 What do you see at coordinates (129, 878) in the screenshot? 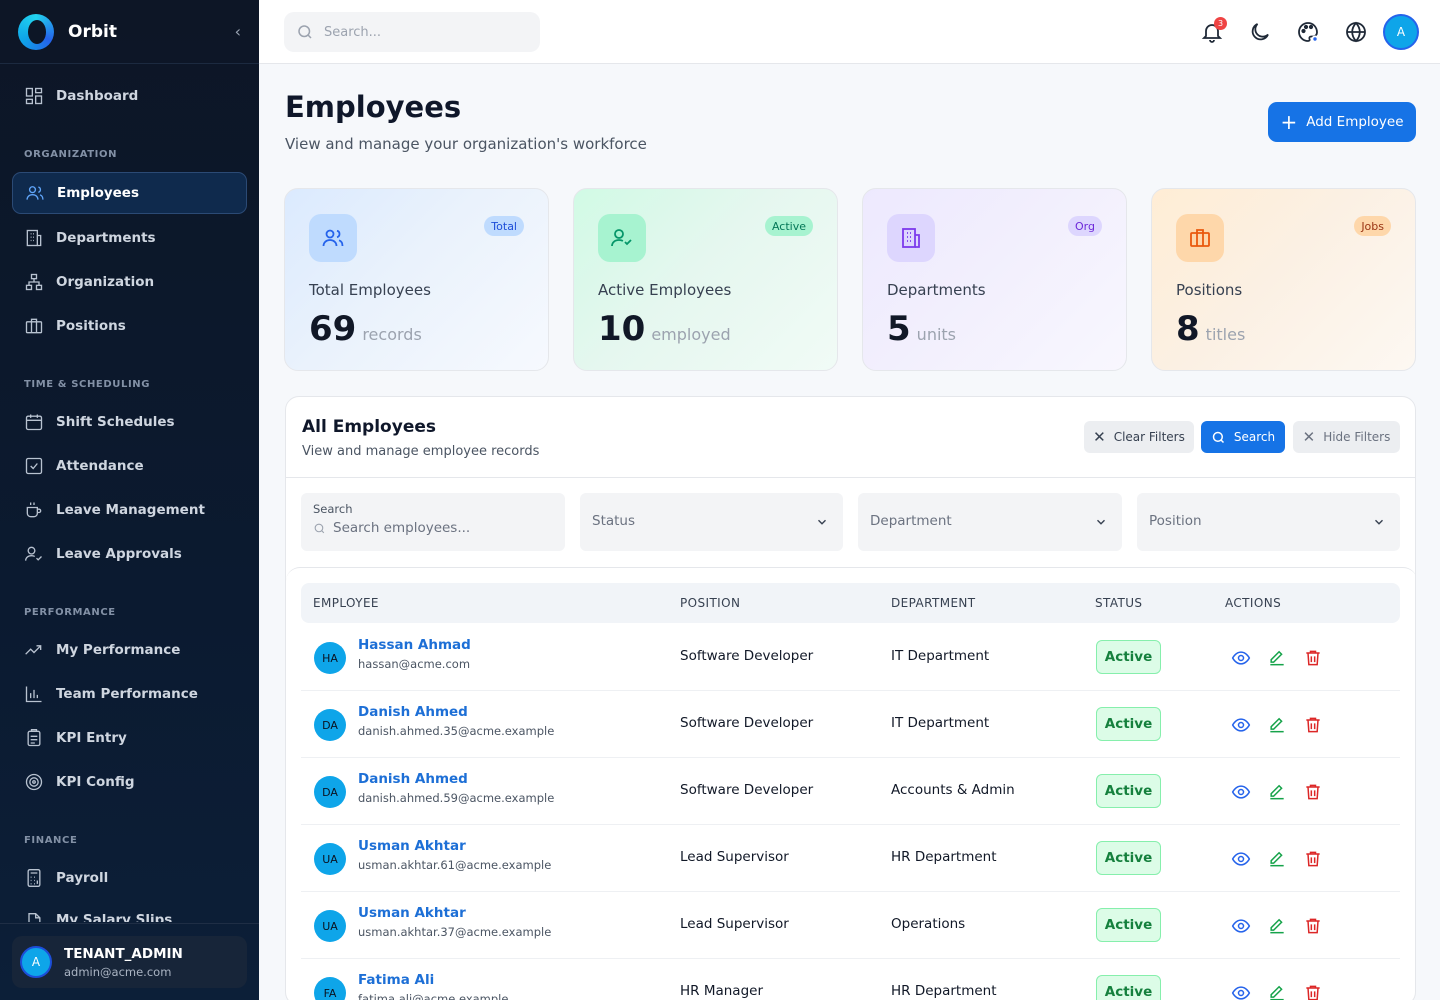
I see `sidebar-item-payroll: Payroll` at bounding box center [129, 878].